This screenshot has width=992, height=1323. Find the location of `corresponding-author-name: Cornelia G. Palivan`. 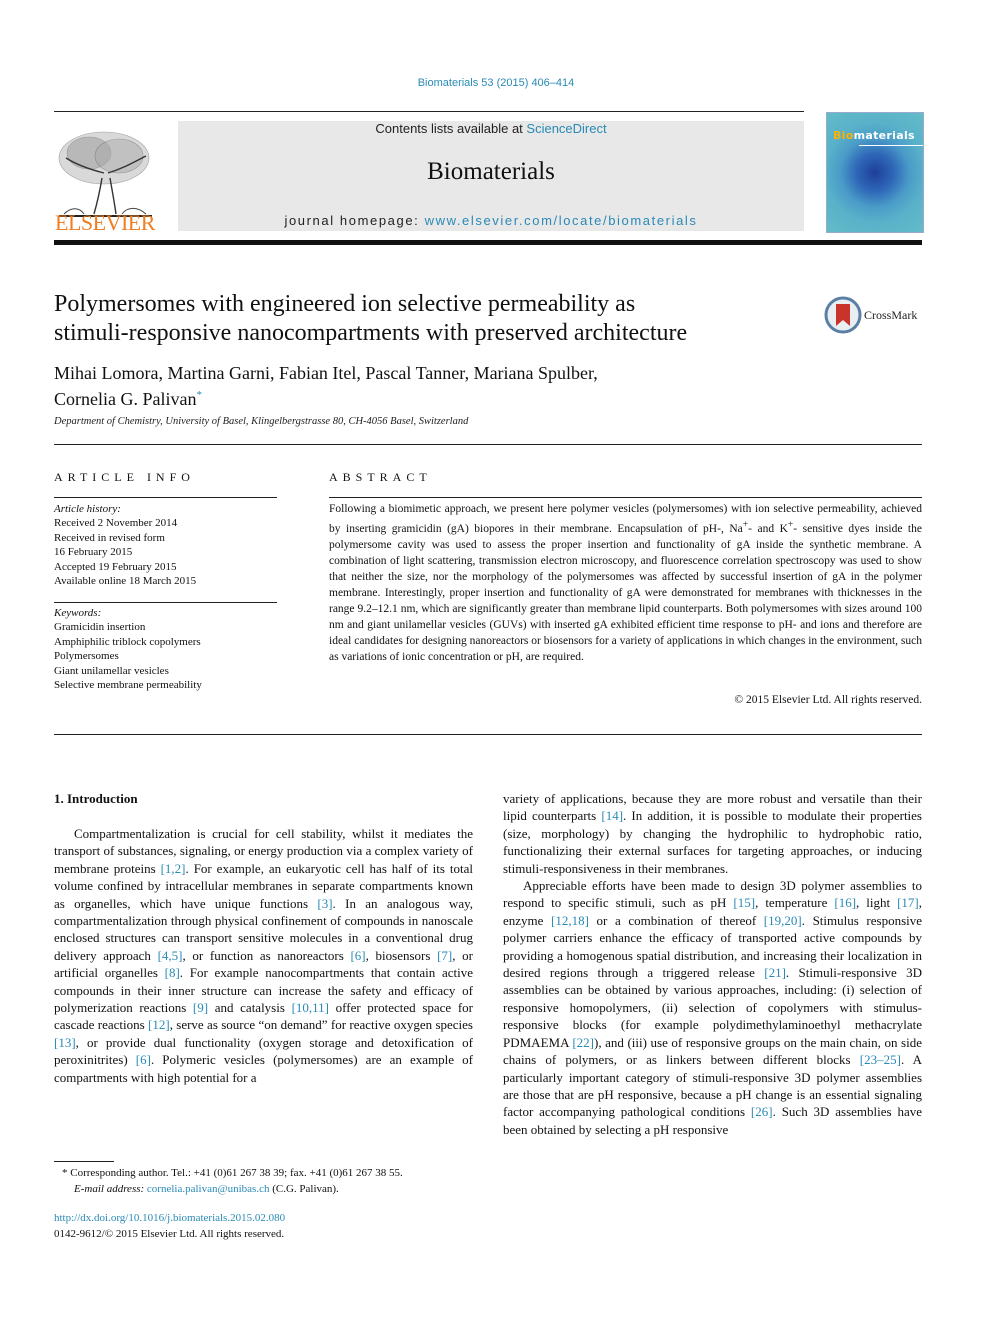

corresponding-author-name: Cornelia G. Palivan is located at coordinates (125, 399).